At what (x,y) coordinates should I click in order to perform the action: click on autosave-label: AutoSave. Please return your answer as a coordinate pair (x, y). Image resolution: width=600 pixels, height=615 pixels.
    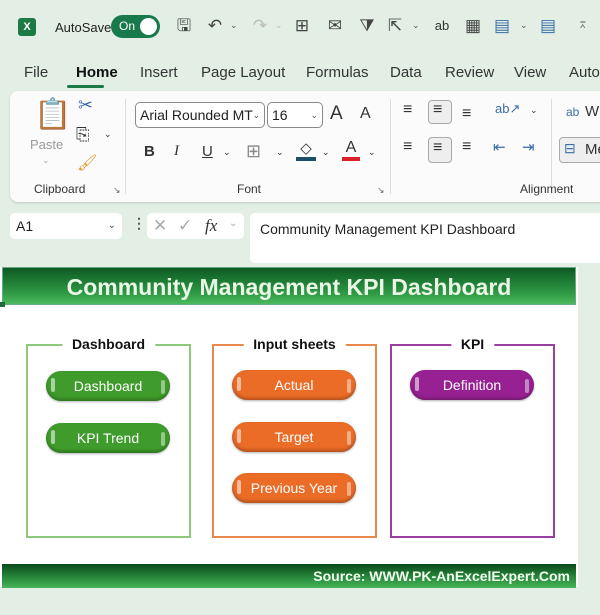
    Looking at the image, I should click on (83, 27).